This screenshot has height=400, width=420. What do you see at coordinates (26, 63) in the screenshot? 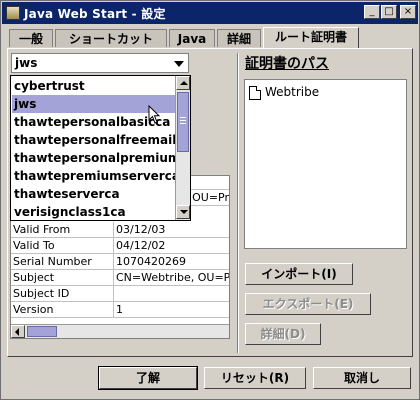
I see `combo-selected-value: jws` at bounding box center [26, 63].